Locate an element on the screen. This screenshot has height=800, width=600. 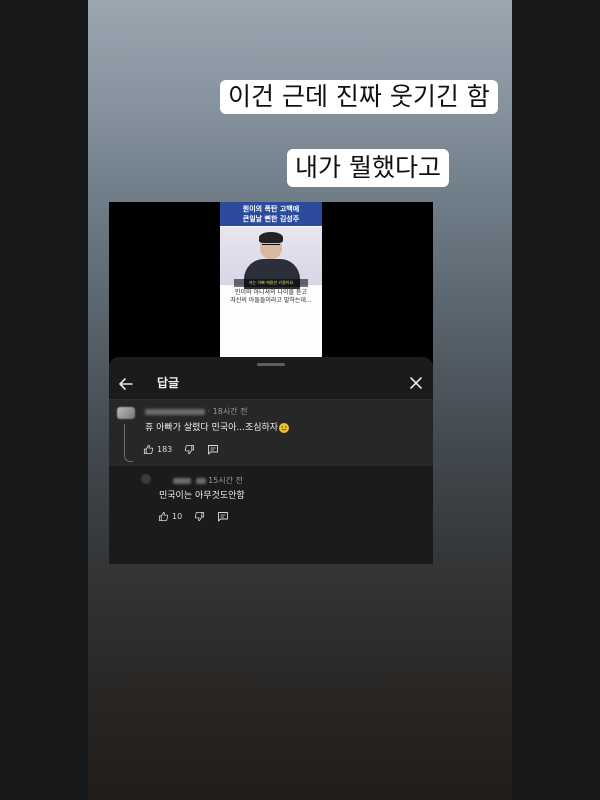
comment-text-row: 휴 아빠가 살렸다 민국아...조심하자 is located at coordinates (217, 426).